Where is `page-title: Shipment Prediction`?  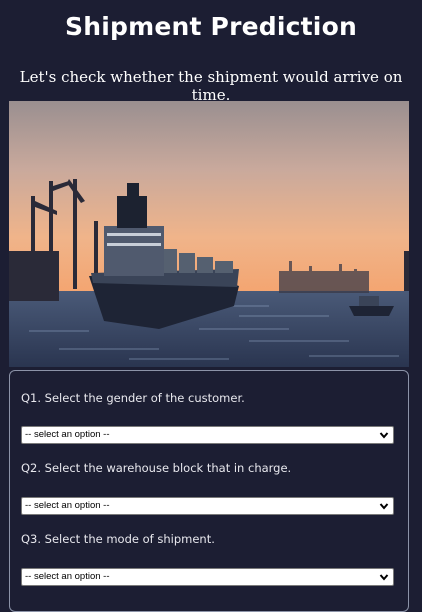 page-title: Shipment Prediction is located at coordinates (211, 26).